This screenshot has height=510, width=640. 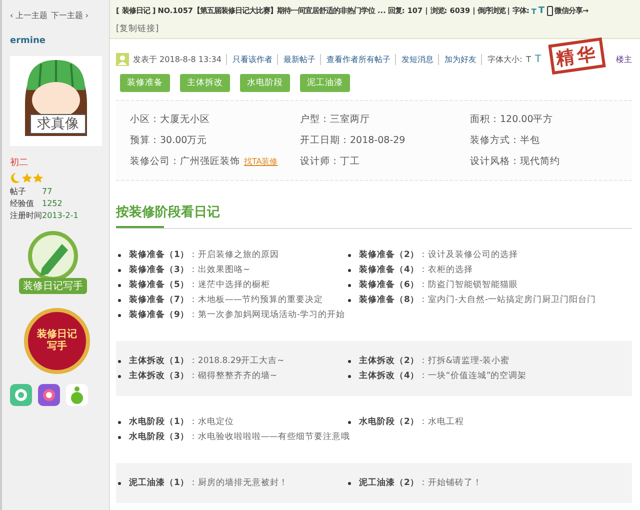 I want to click on stat-value: 1252, so click(x=52, y=204).